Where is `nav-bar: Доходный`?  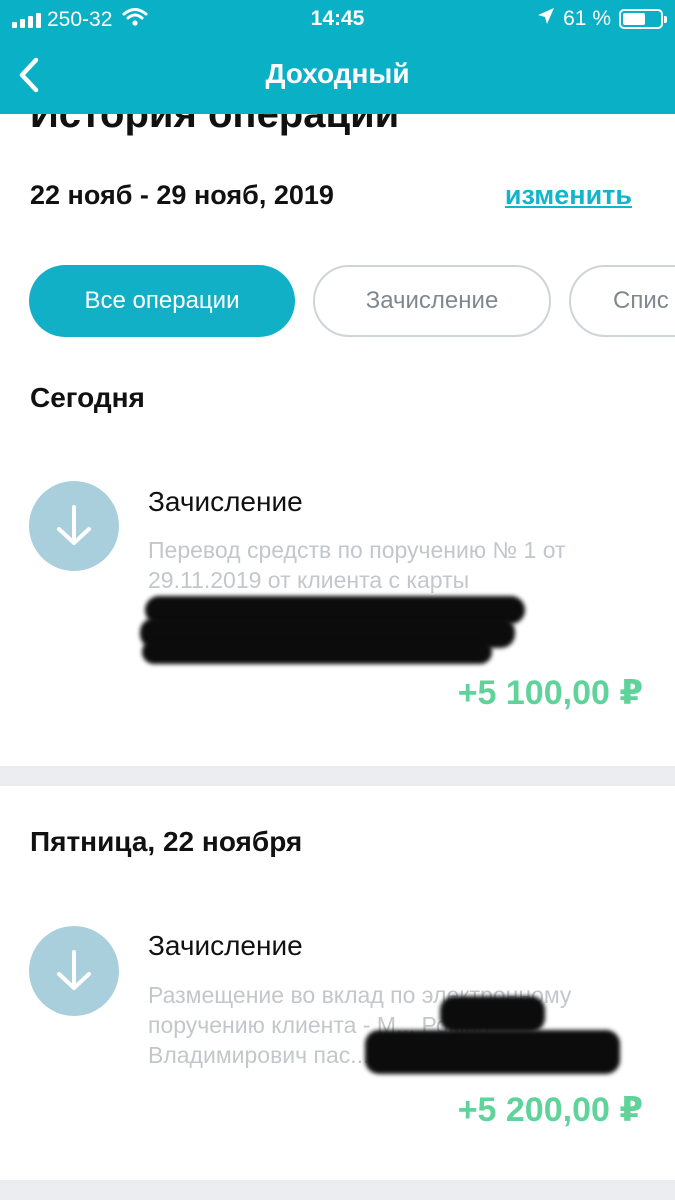
nav-bar: Доходный is located at coordinates (337, 77).